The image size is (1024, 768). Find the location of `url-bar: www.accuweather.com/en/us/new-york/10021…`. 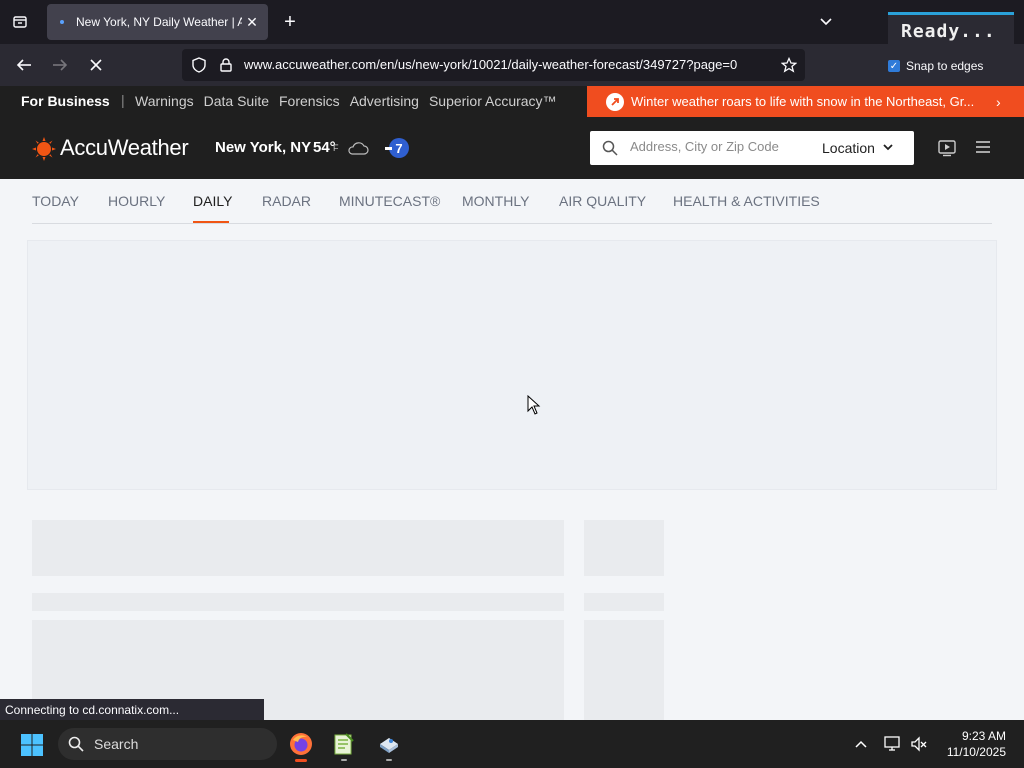

url-bar: www.accuweather.com/en/us/new-york/10021… is located at coordinates (493, 65).